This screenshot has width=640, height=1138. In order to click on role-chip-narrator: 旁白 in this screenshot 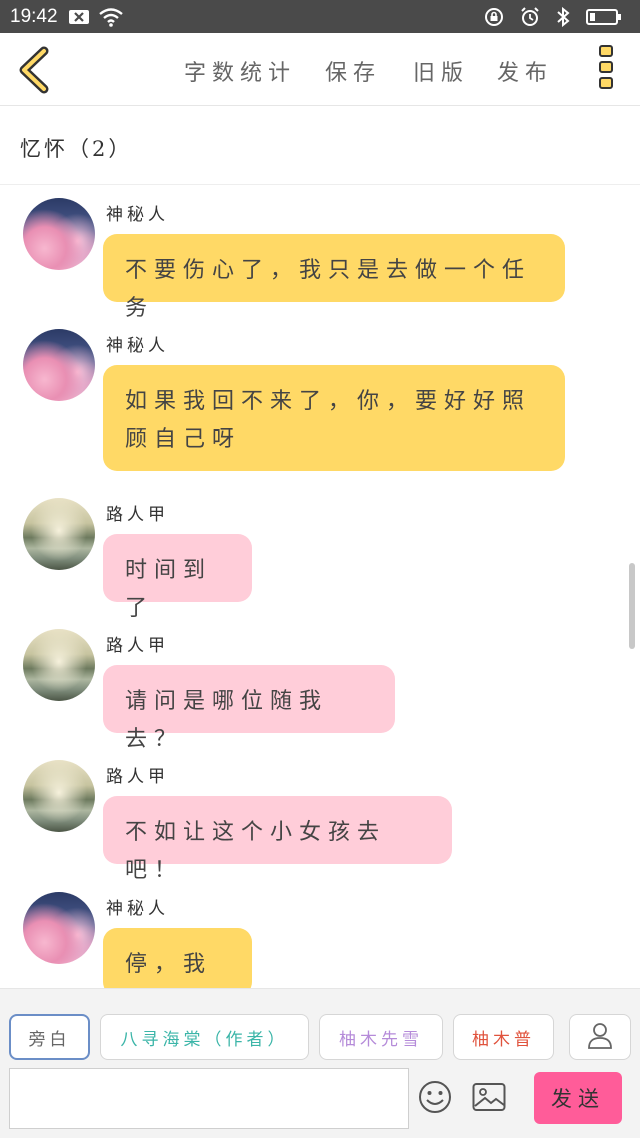, I will do `click(49, 1037)`.